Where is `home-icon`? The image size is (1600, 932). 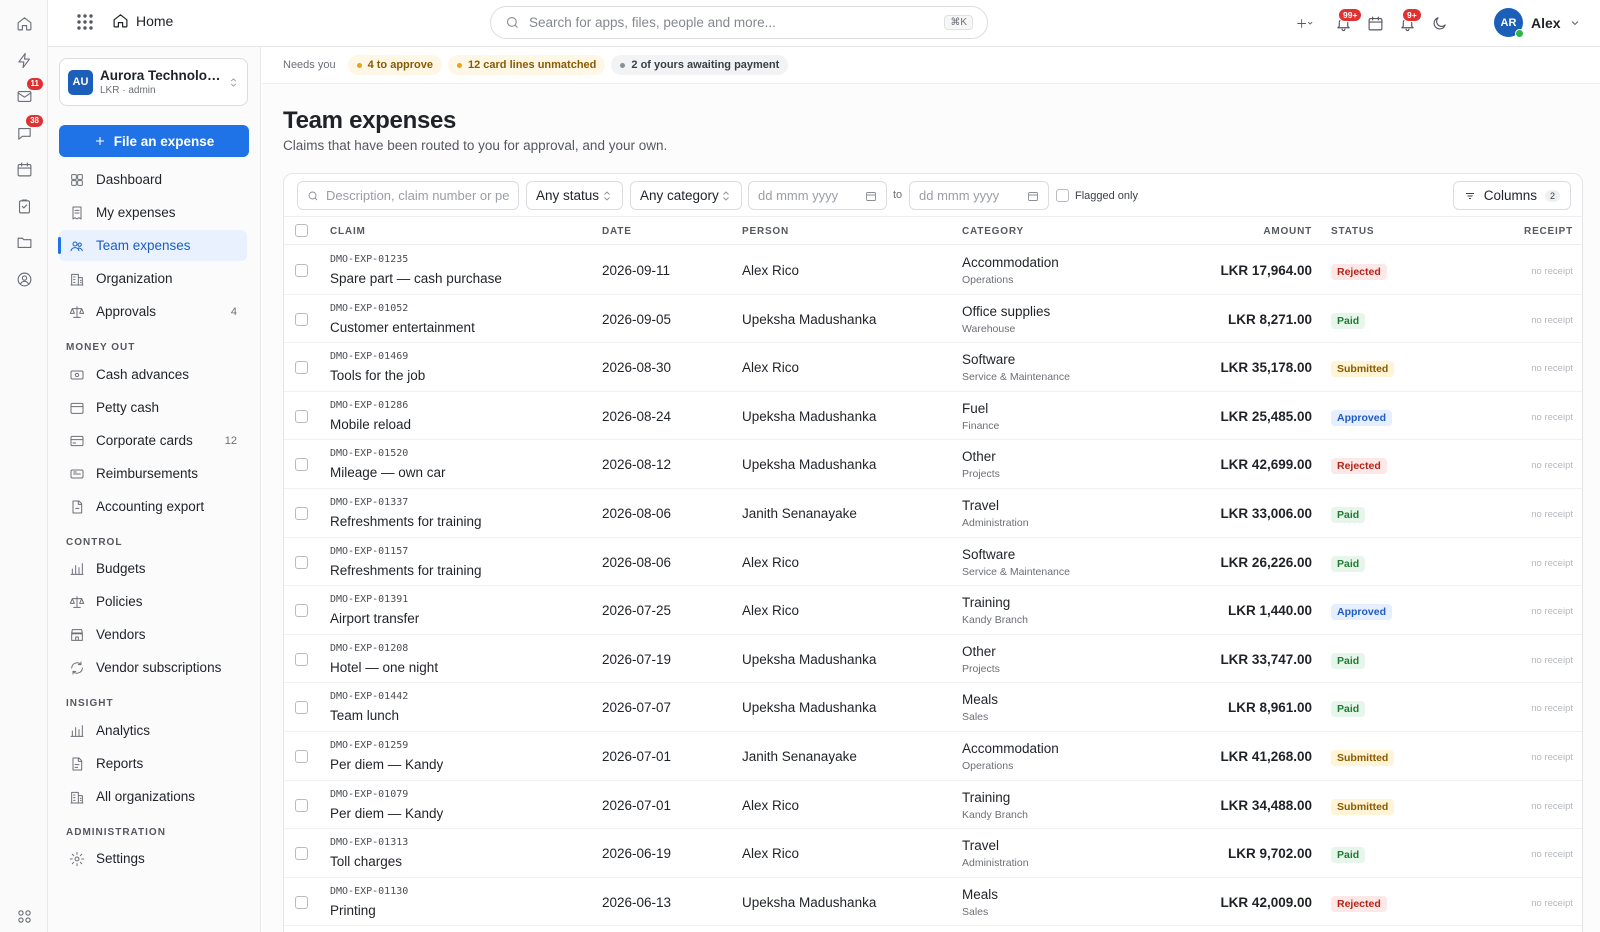 home-icon is located at coordinates (24, 23).